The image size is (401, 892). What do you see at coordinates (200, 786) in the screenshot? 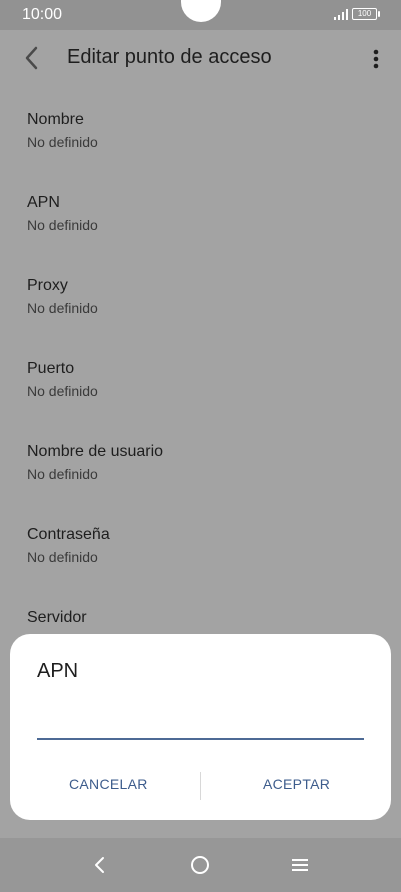
I see `button-divider` at bounding box center [200, 786].